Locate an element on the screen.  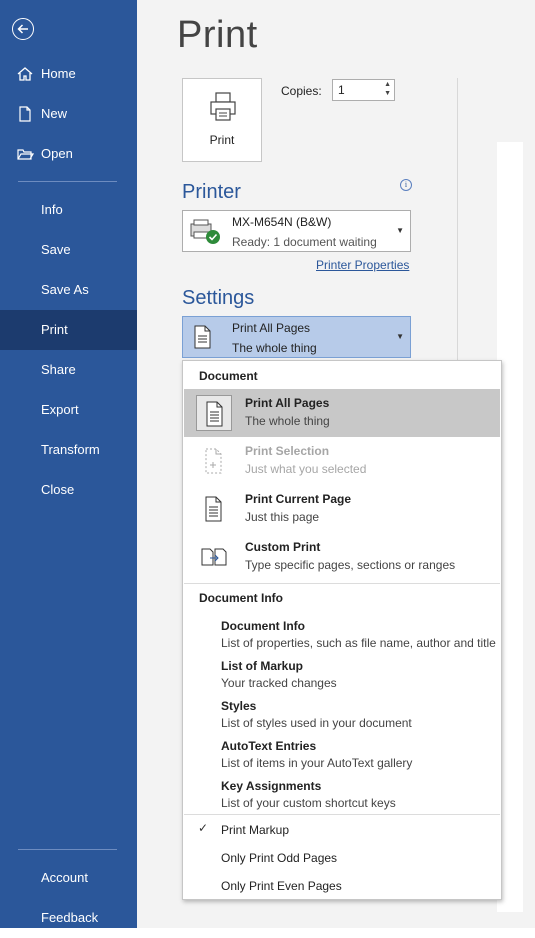
menu-item-print-all-pages: Print All Pages The whole thing is located at coordinates (342, 413).